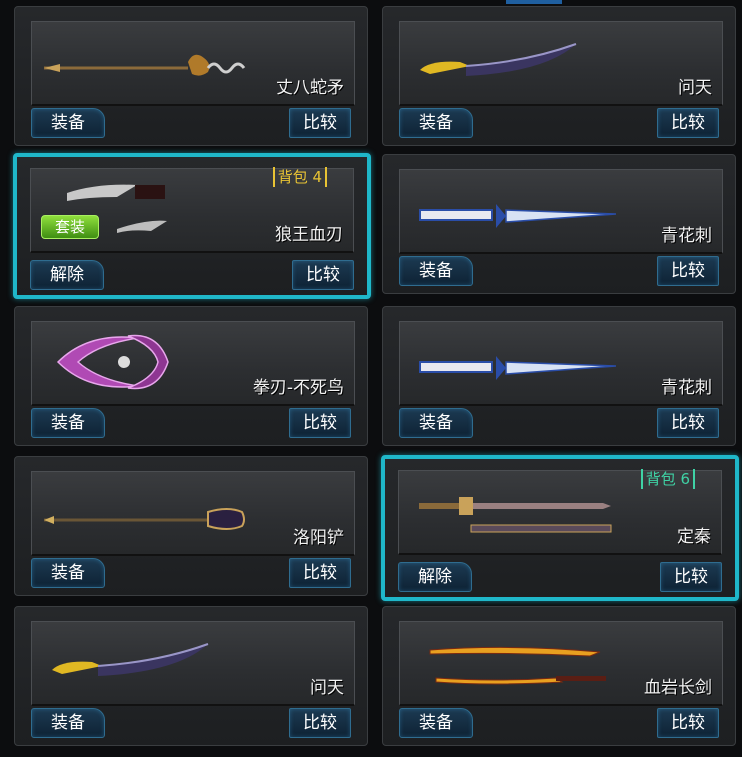  What do you see at coordinates (515, 515) in the screenshot?
I see `dingqin-sword-icon` at bounding box center [515, 515].